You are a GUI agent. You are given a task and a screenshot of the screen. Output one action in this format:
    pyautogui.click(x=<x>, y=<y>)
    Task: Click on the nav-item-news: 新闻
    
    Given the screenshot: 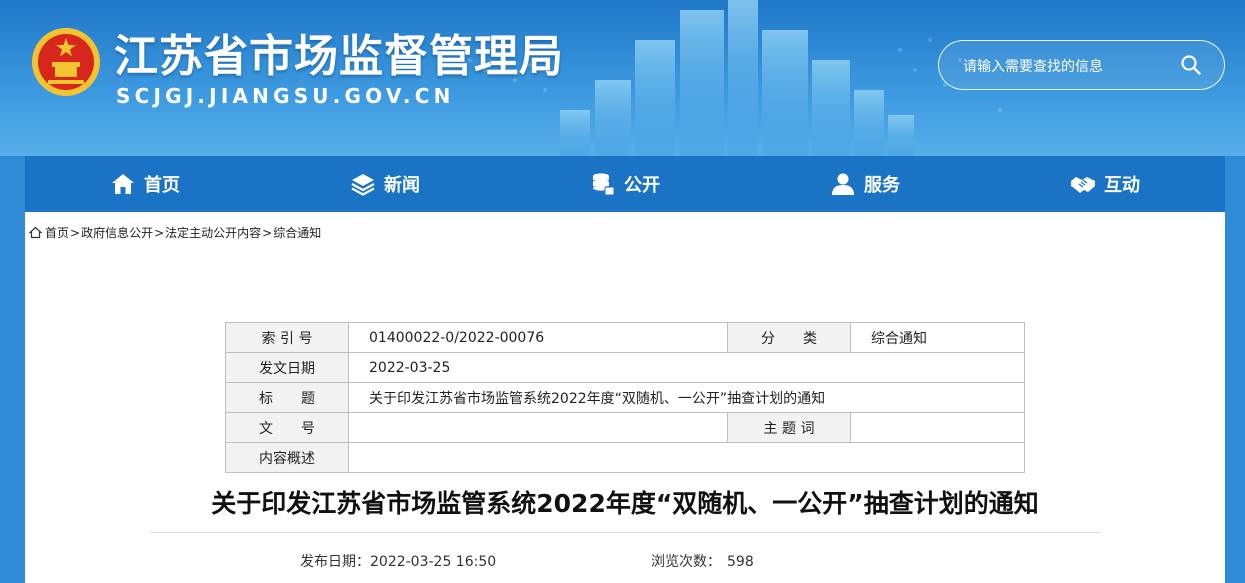 What is the action you would take?
    pyautogui.click(x=385, y=184)
    